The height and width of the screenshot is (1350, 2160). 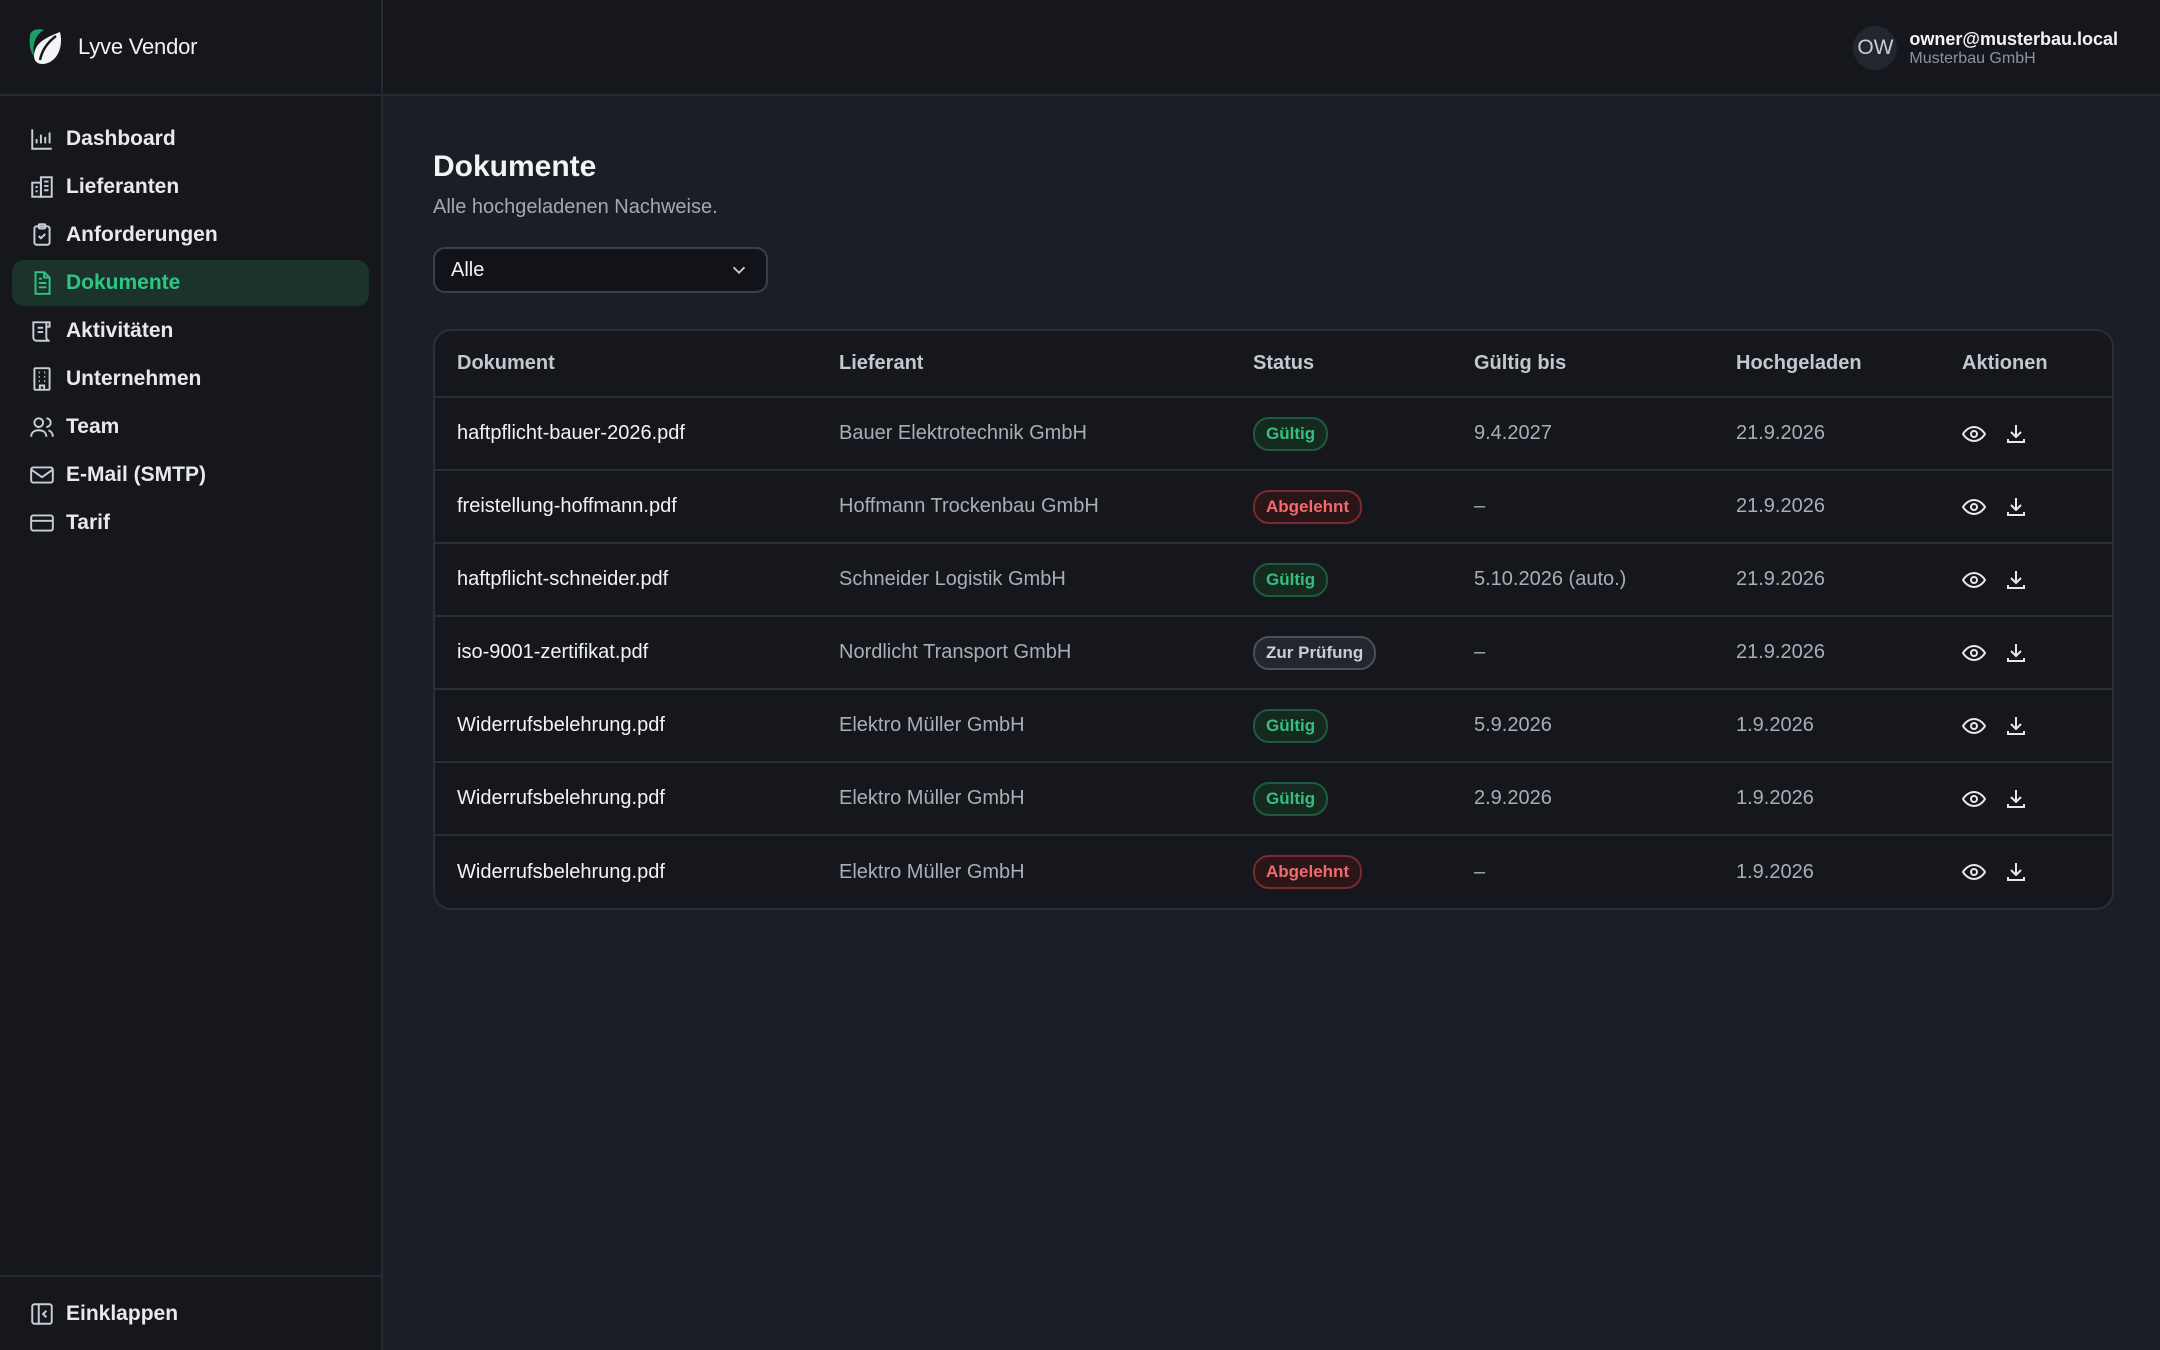 What do you see at coordinates (1024, 507) in the screenshot?
I see `supplier-name: Hoffmann Trockenbau GmbH` at bounding box center [1024, 507].